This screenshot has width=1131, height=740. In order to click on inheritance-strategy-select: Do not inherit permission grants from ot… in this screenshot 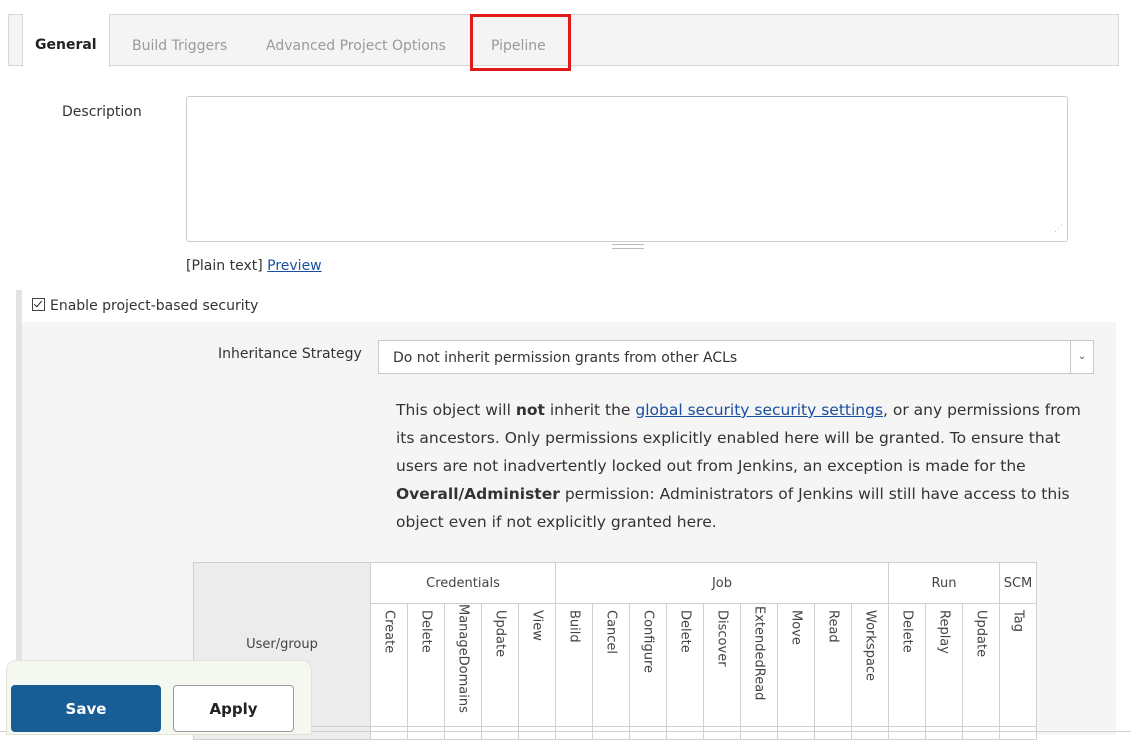, I will do `click(736, 357)`.